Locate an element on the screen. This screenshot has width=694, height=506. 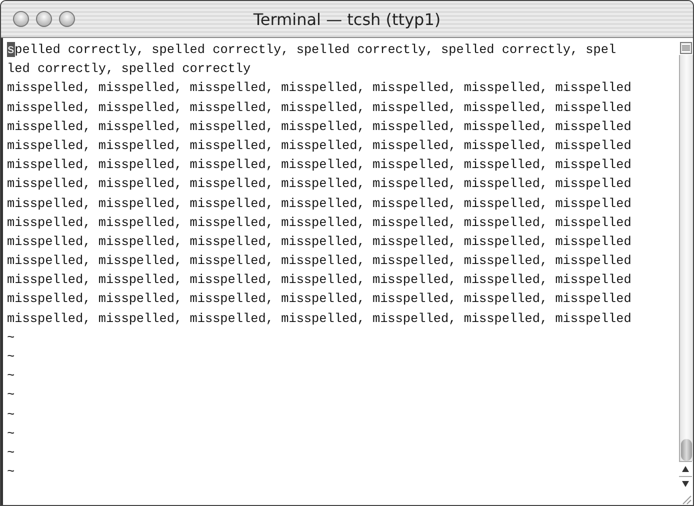
zoom-button is located at coordinates (67, 19).